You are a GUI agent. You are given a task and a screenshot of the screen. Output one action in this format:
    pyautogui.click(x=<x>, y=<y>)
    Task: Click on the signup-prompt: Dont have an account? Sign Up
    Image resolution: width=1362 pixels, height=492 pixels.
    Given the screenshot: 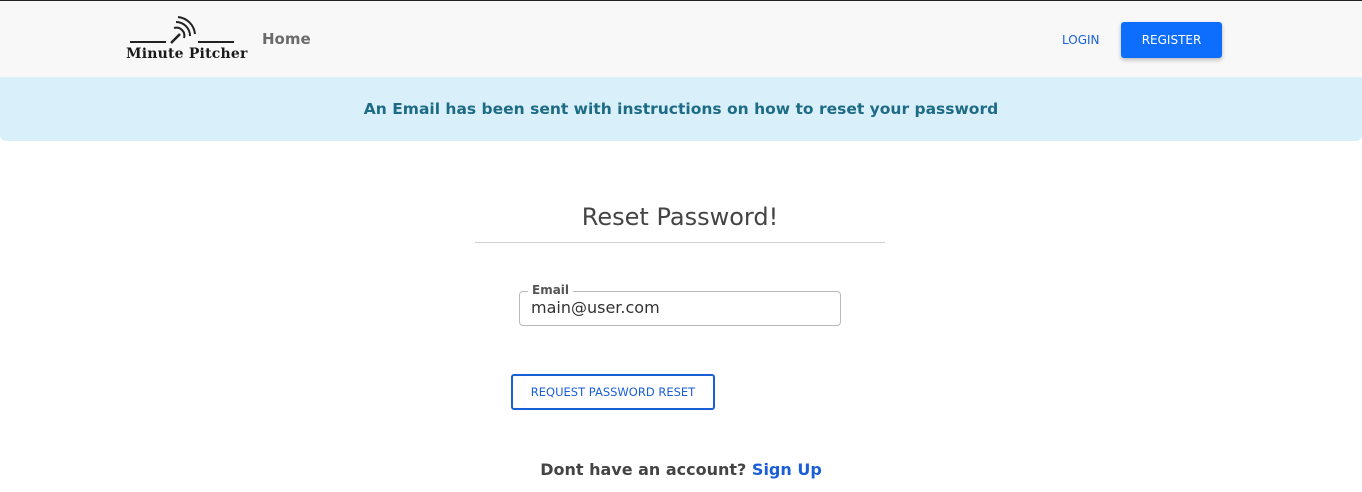 What is the action you would take?
    pyautogui.click(x=681, y=469)
    